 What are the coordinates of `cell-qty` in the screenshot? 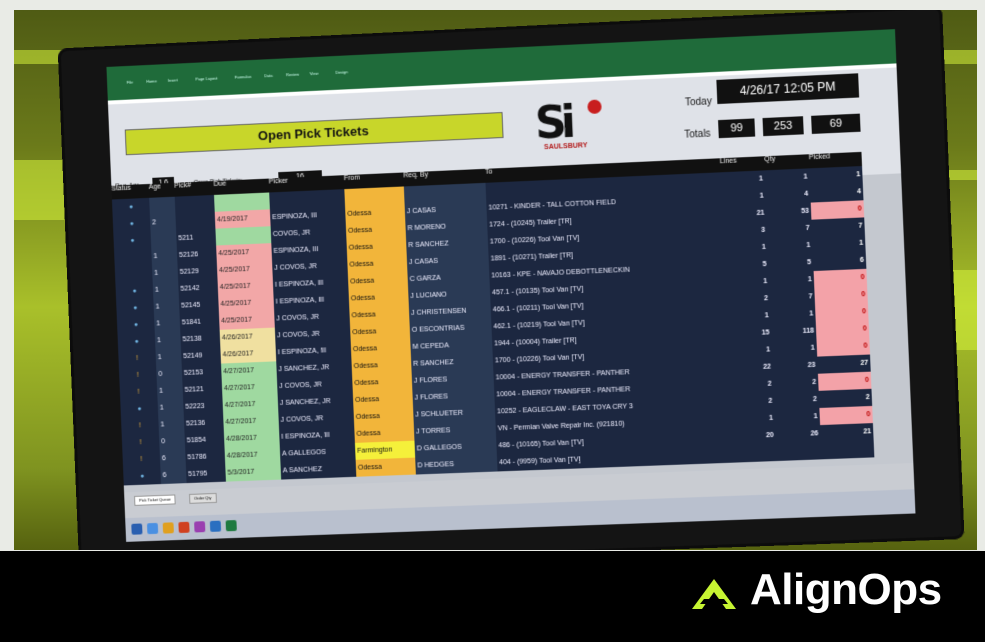 It's located at (799, 452).